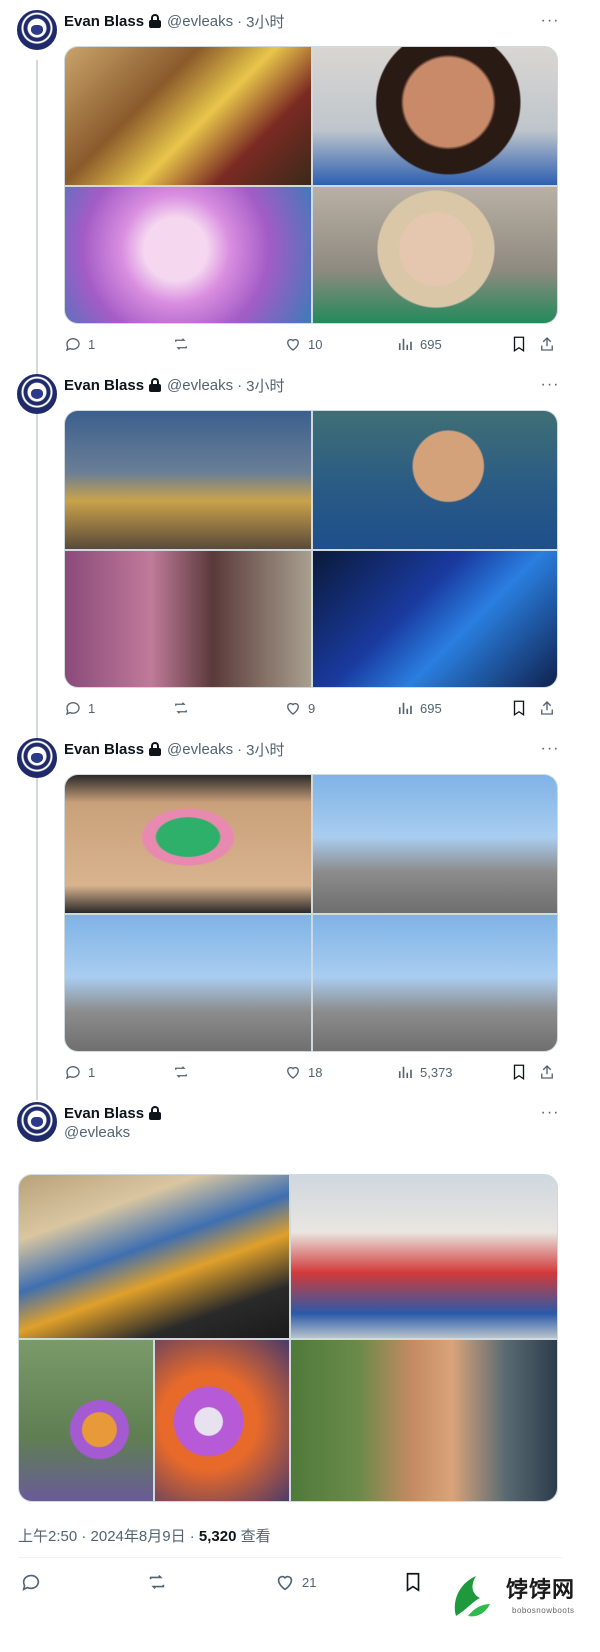 The width and height of the screenshot is (600, 1652). What do you see at coordinates (86, 1420) in the screenshot?
I see `photo-woman-bouquet` at bounding box center [86, 1420].